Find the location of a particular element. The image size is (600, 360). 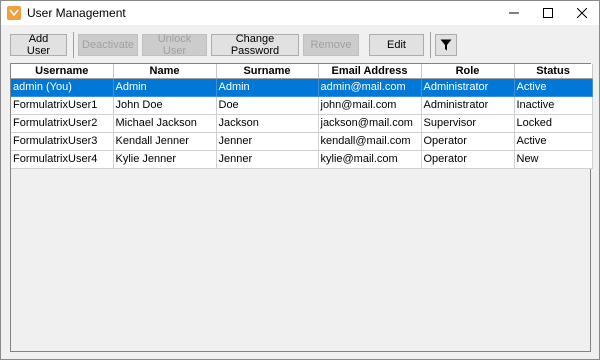

column-header-username: Username is located at coordinates (62, 71).